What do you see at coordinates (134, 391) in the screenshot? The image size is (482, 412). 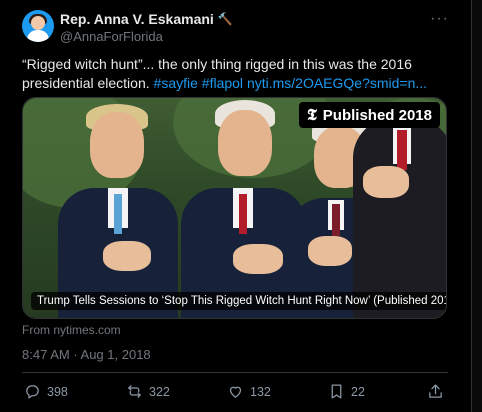 I see `retweet-icon` at bounding box center [134, 391].